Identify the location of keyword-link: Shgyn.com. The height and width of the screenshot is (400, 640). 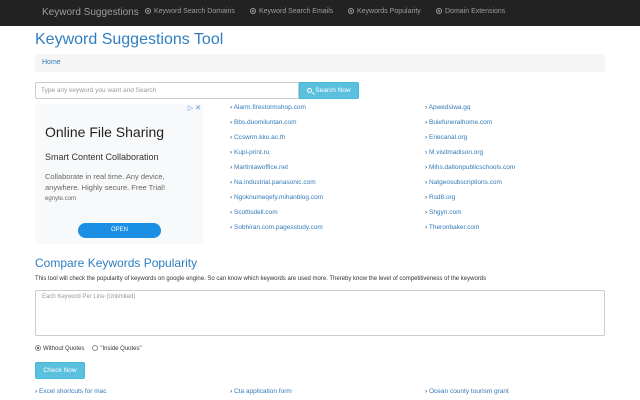
(470, 216).